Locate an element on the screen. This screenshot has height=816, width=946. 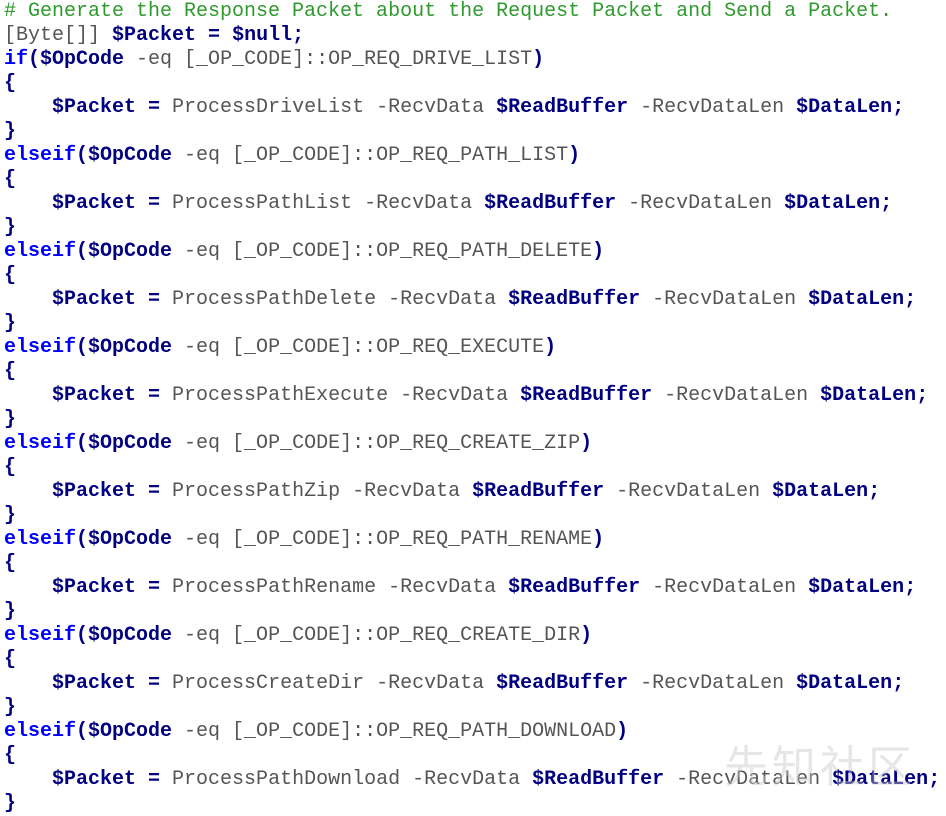
code-text: -eq [_OP_CODE]::OP_REQ_PATH_DELETE is located at coordinates (382, 251).